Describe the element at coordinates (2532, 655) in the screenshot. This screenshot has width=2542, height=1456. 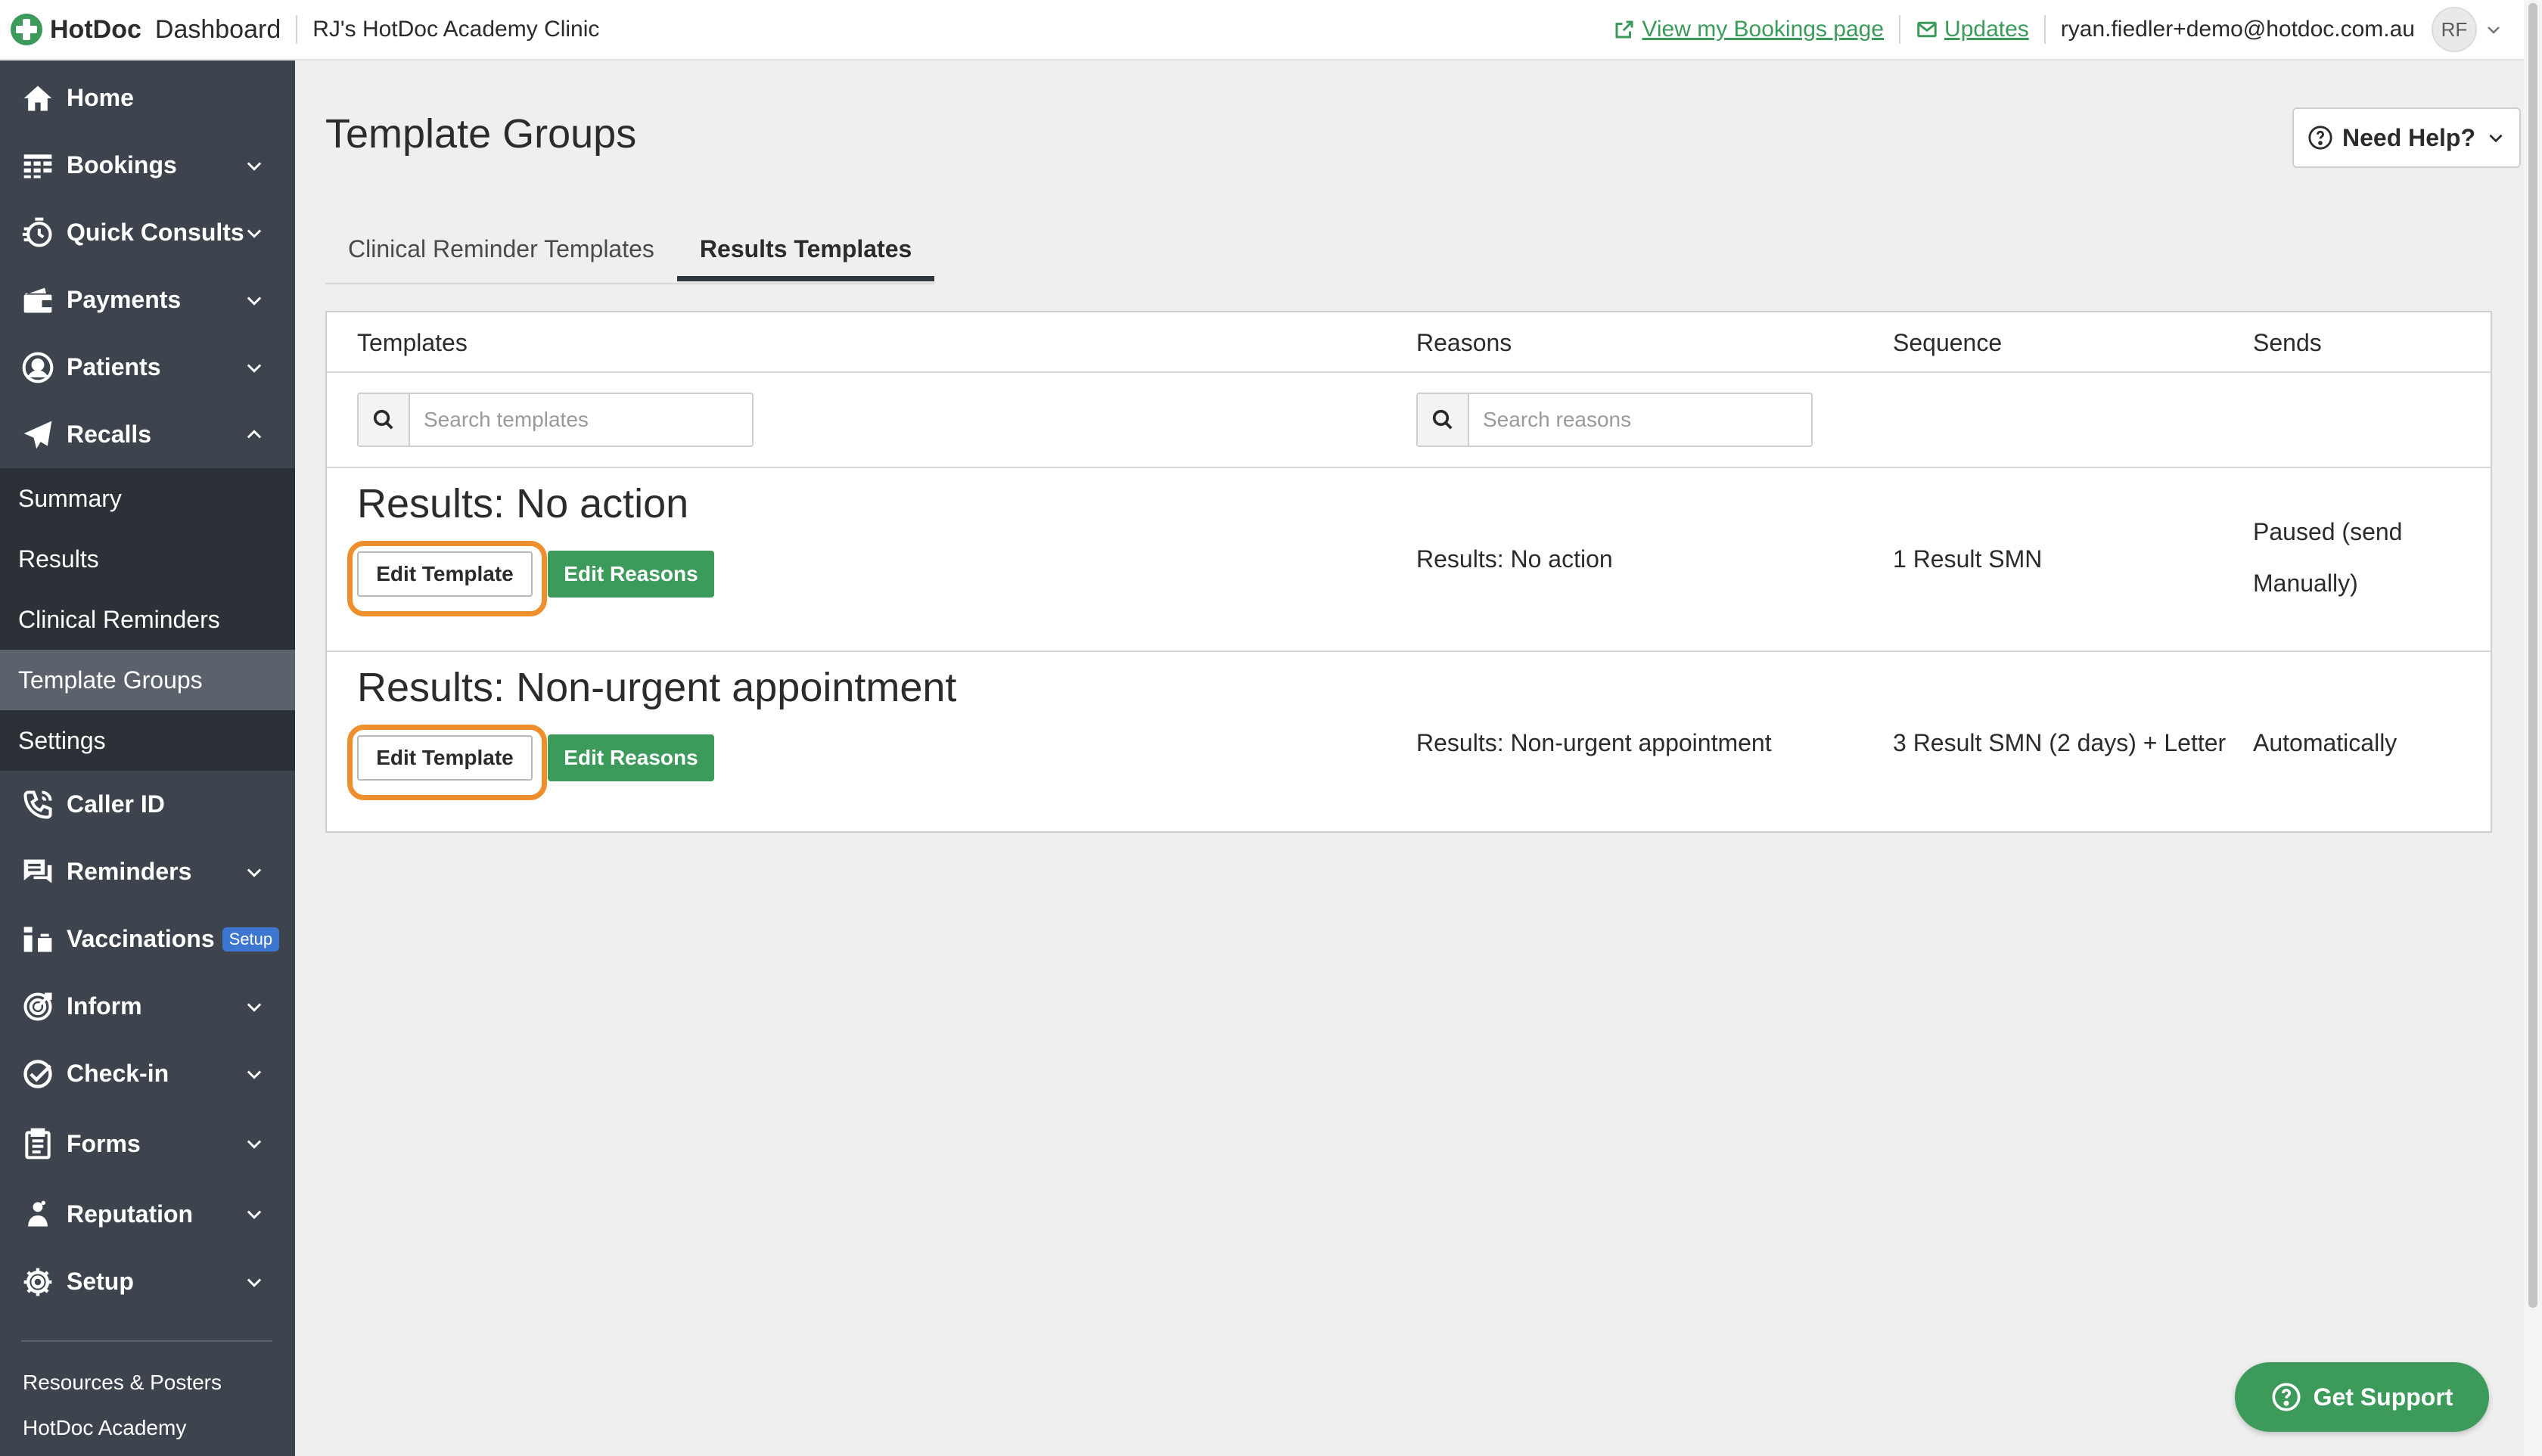
I see `scrollbar-thumb` at that location.